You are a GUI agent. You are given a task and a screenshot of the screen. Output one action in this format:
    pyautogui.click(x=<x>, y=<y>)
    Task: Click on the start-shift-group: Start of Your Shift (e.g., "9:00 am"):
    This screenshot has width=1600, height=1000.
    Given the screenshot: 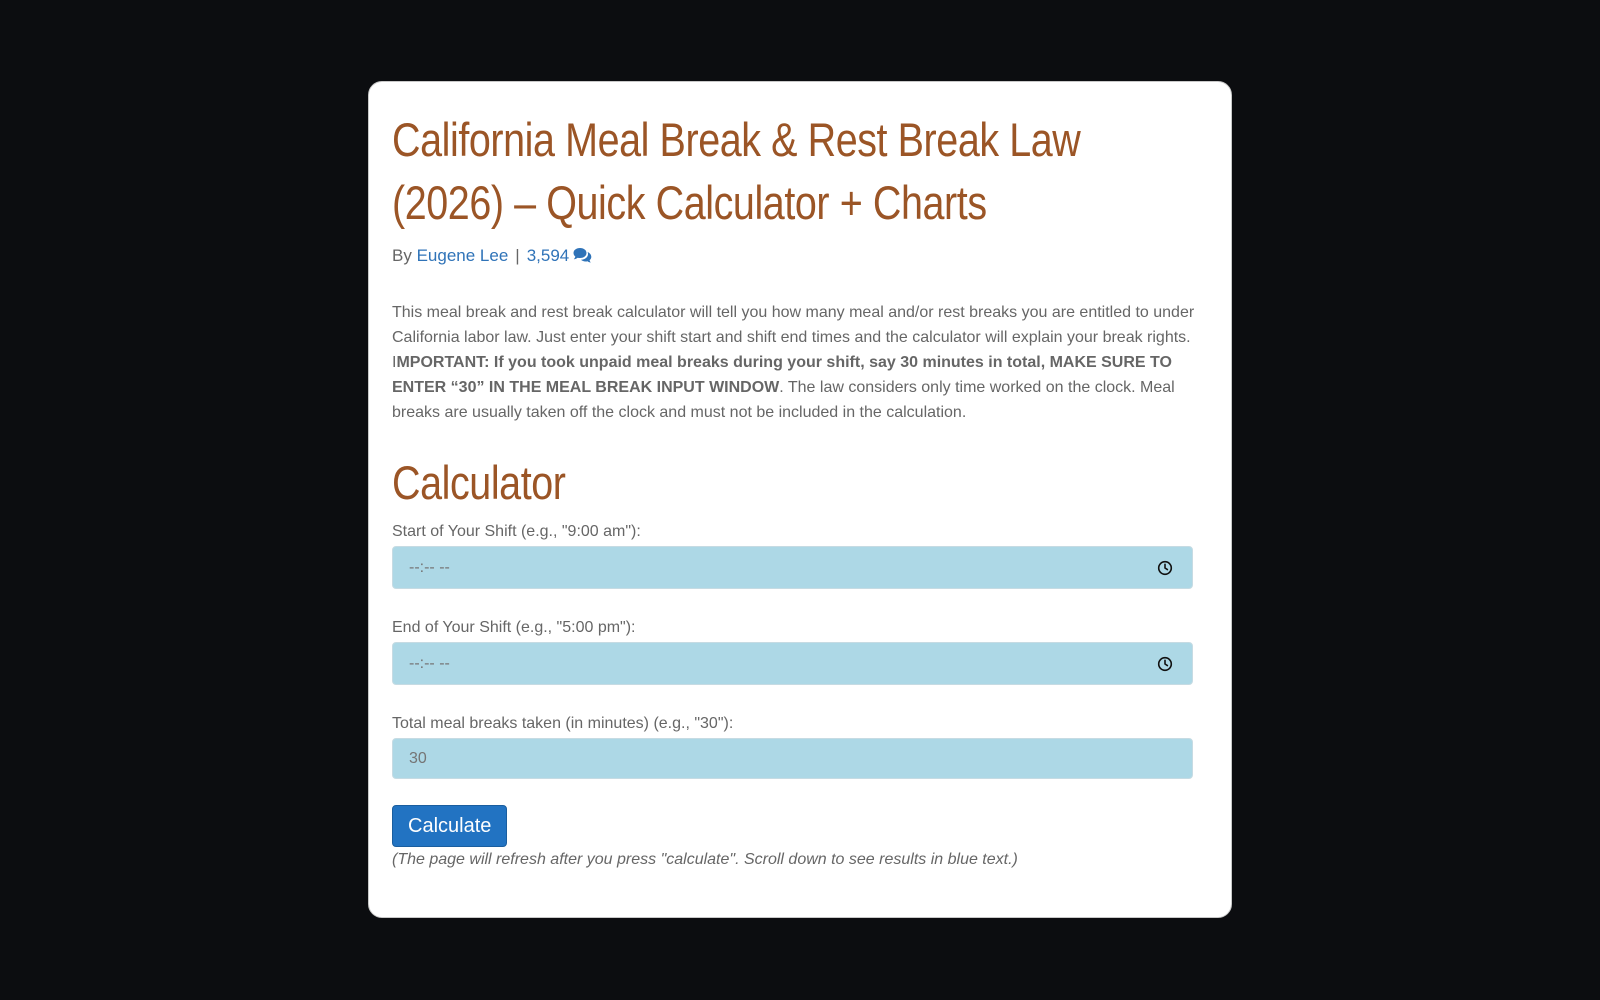 What is the action you would take?
    pyautogui.click(x=800, y=555)
    